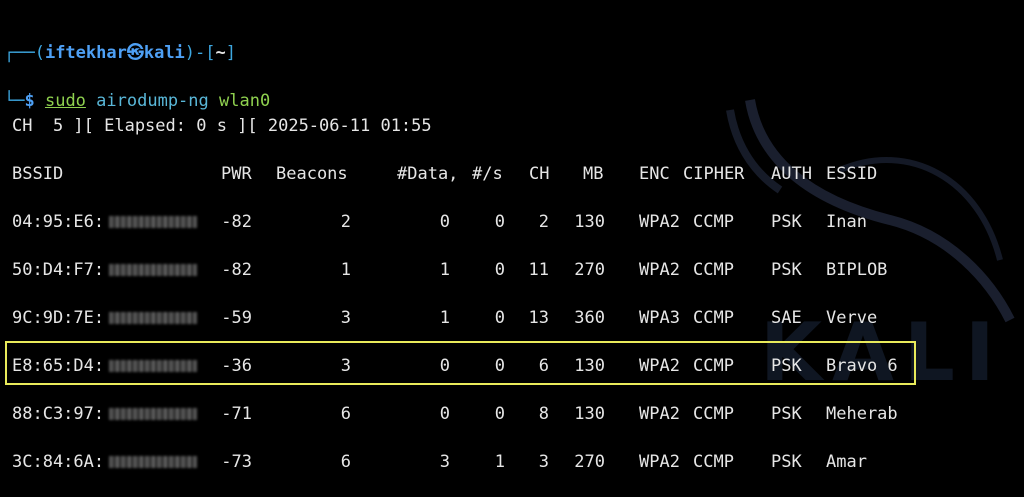 The height and width of the screenshot is (497, 1024). Describe the element at coordinates (58, 462) in the screenshot. I see `cell-bssid: 3C:84:6A:` at that location.